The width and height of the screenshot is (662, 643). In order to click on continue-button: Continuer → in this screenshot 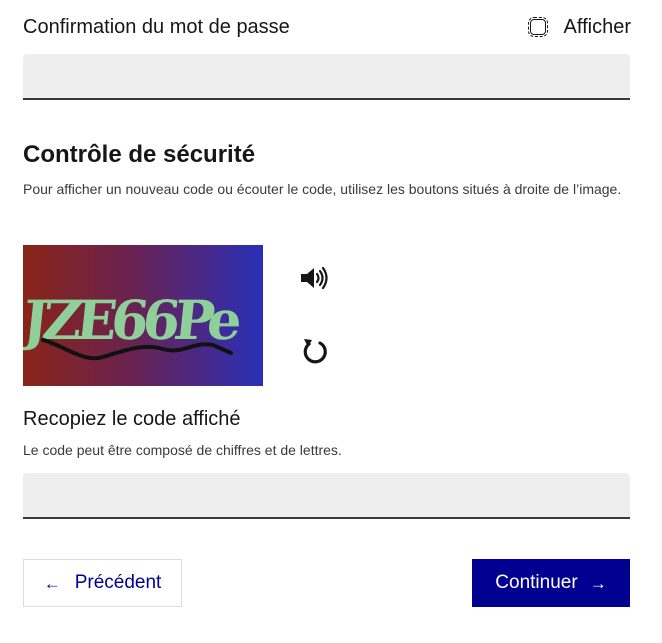, I will do `click(551, 583)`.